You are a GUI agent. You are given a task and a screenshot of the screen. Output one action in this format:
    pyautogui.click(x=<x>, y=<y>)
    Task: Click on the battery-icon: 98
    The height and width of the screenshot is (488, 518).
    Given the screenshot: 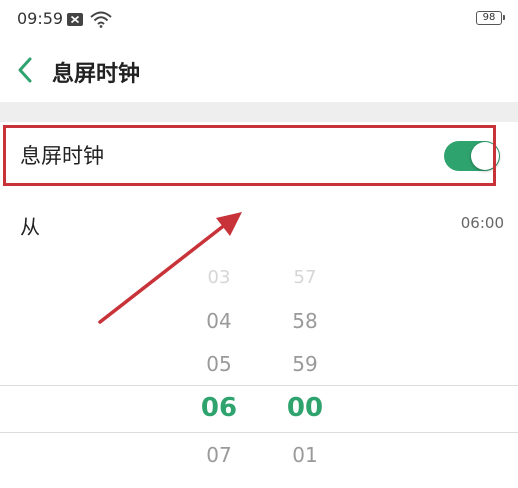 What is the action you would take?
    pyautogui.click(x=490, y=18)
    